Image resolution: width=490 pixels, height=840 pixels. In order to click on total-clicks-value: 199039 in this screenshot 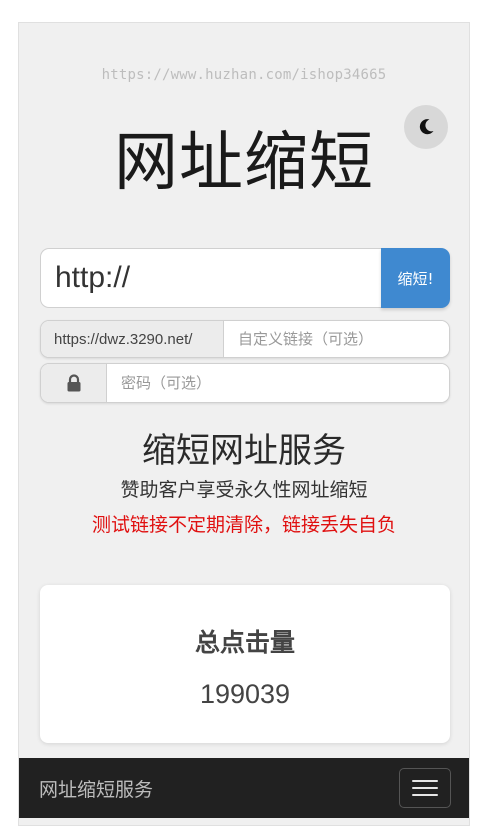, I will do `click(245, 694)`.